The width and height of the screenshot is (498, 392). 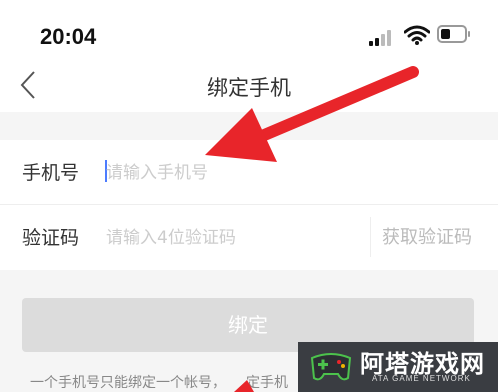 What do you see at coordinates (244, 386) in the screenshot?
I see `annotation-arrow-icon` at bounding box center [244, 386].